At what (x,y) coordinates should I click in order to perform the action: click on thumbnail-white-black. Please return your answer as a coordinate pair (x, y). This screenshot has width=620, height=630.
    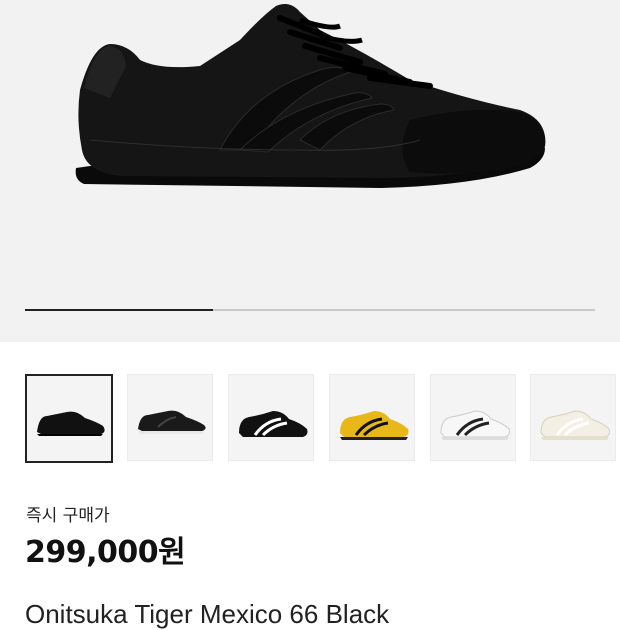
    Looking at the image, I should click on (473, 417).